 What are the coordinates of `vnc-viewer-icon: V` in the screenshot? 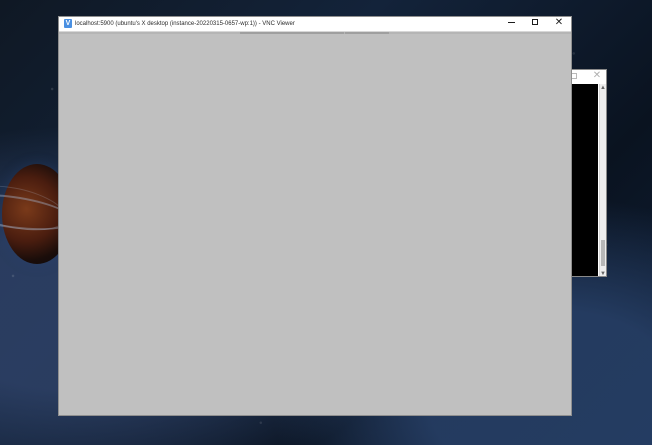 It's located at (68, 23).